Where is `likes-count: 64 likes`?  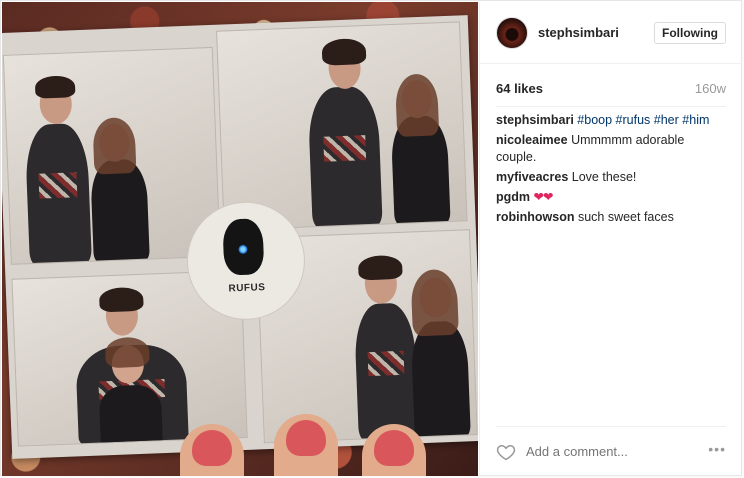 likes-count: 64 likes is located at coordinates (519, 88).